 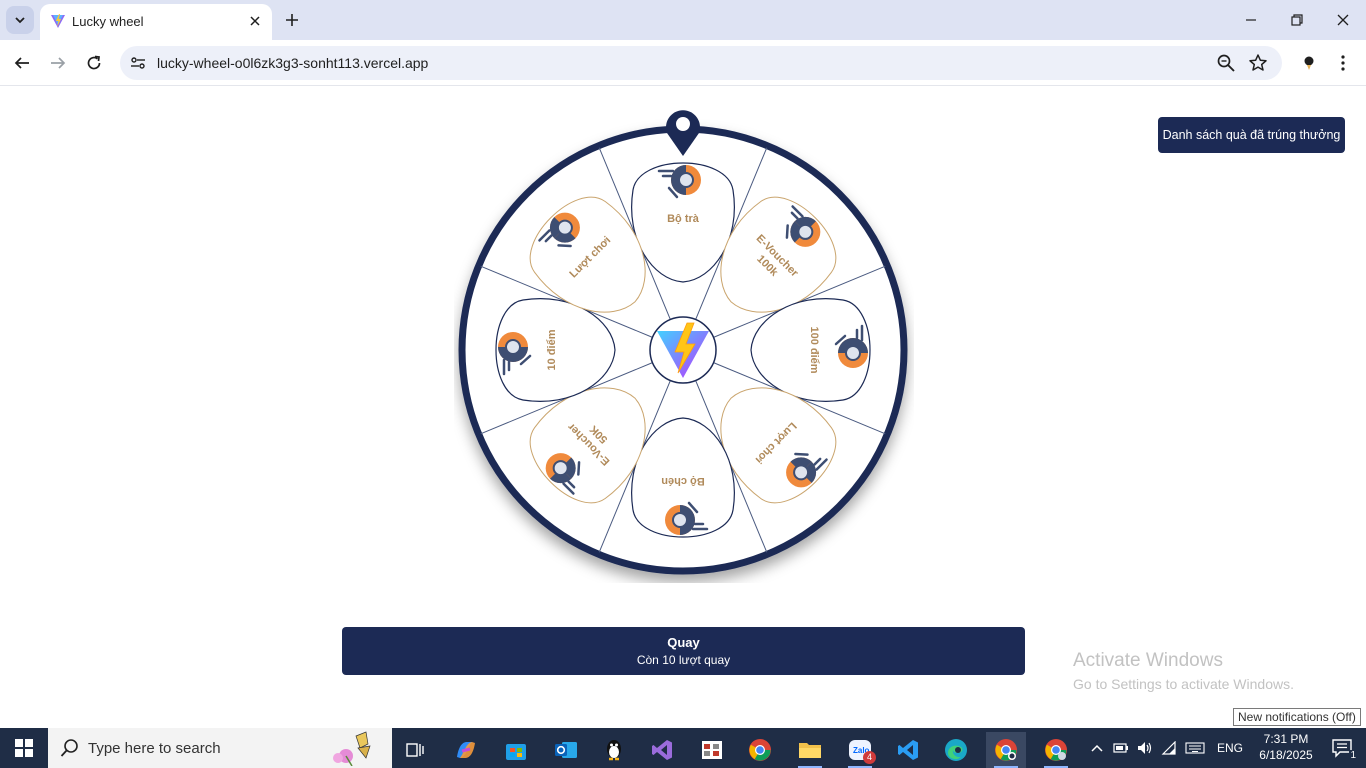 I want to click on search-placeholder: Type here to search, so click(x=154, y=748).